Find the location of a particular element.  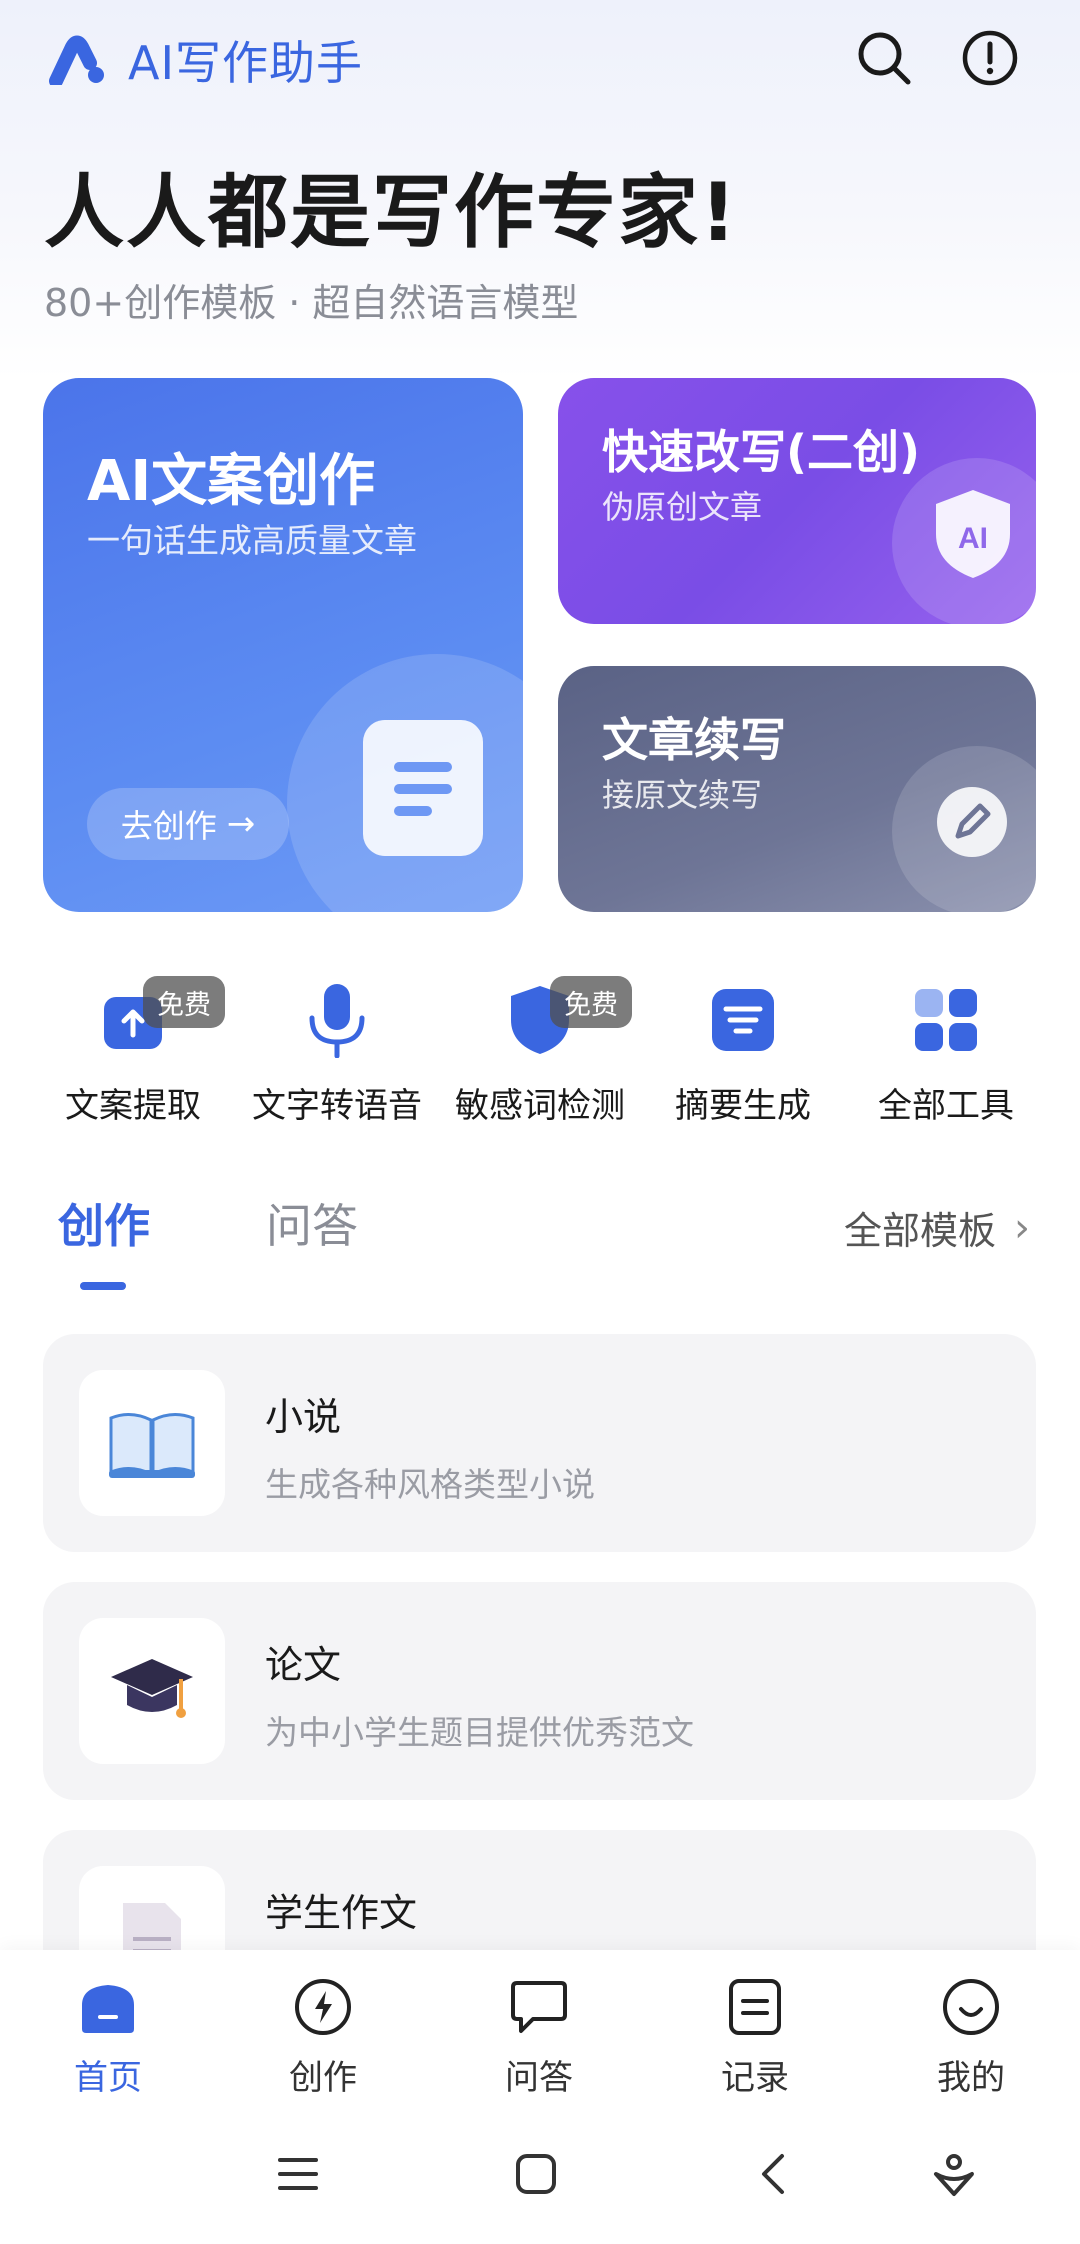

app-logo-icon is located at coordinates (76, 60).